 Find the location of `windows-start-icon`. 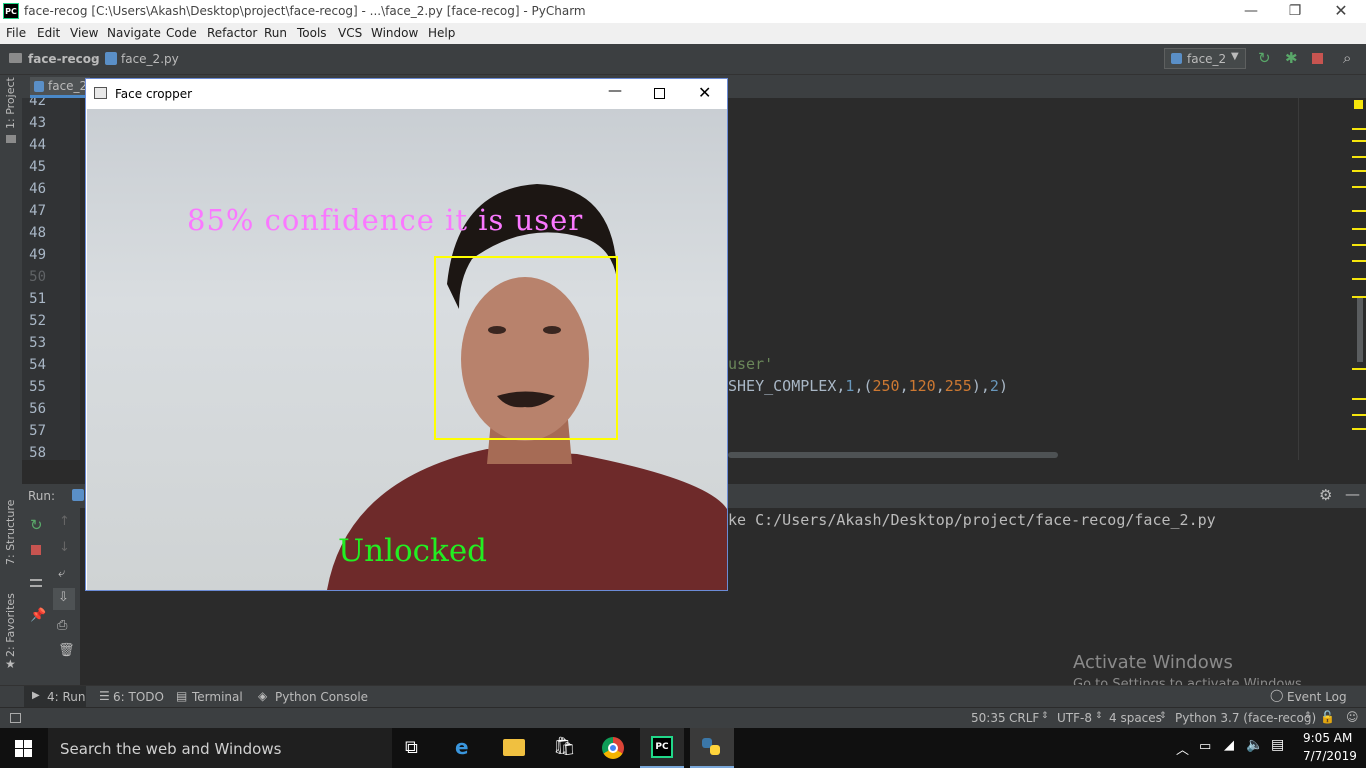

windows-start-icon is located at coordinates (23, 748).